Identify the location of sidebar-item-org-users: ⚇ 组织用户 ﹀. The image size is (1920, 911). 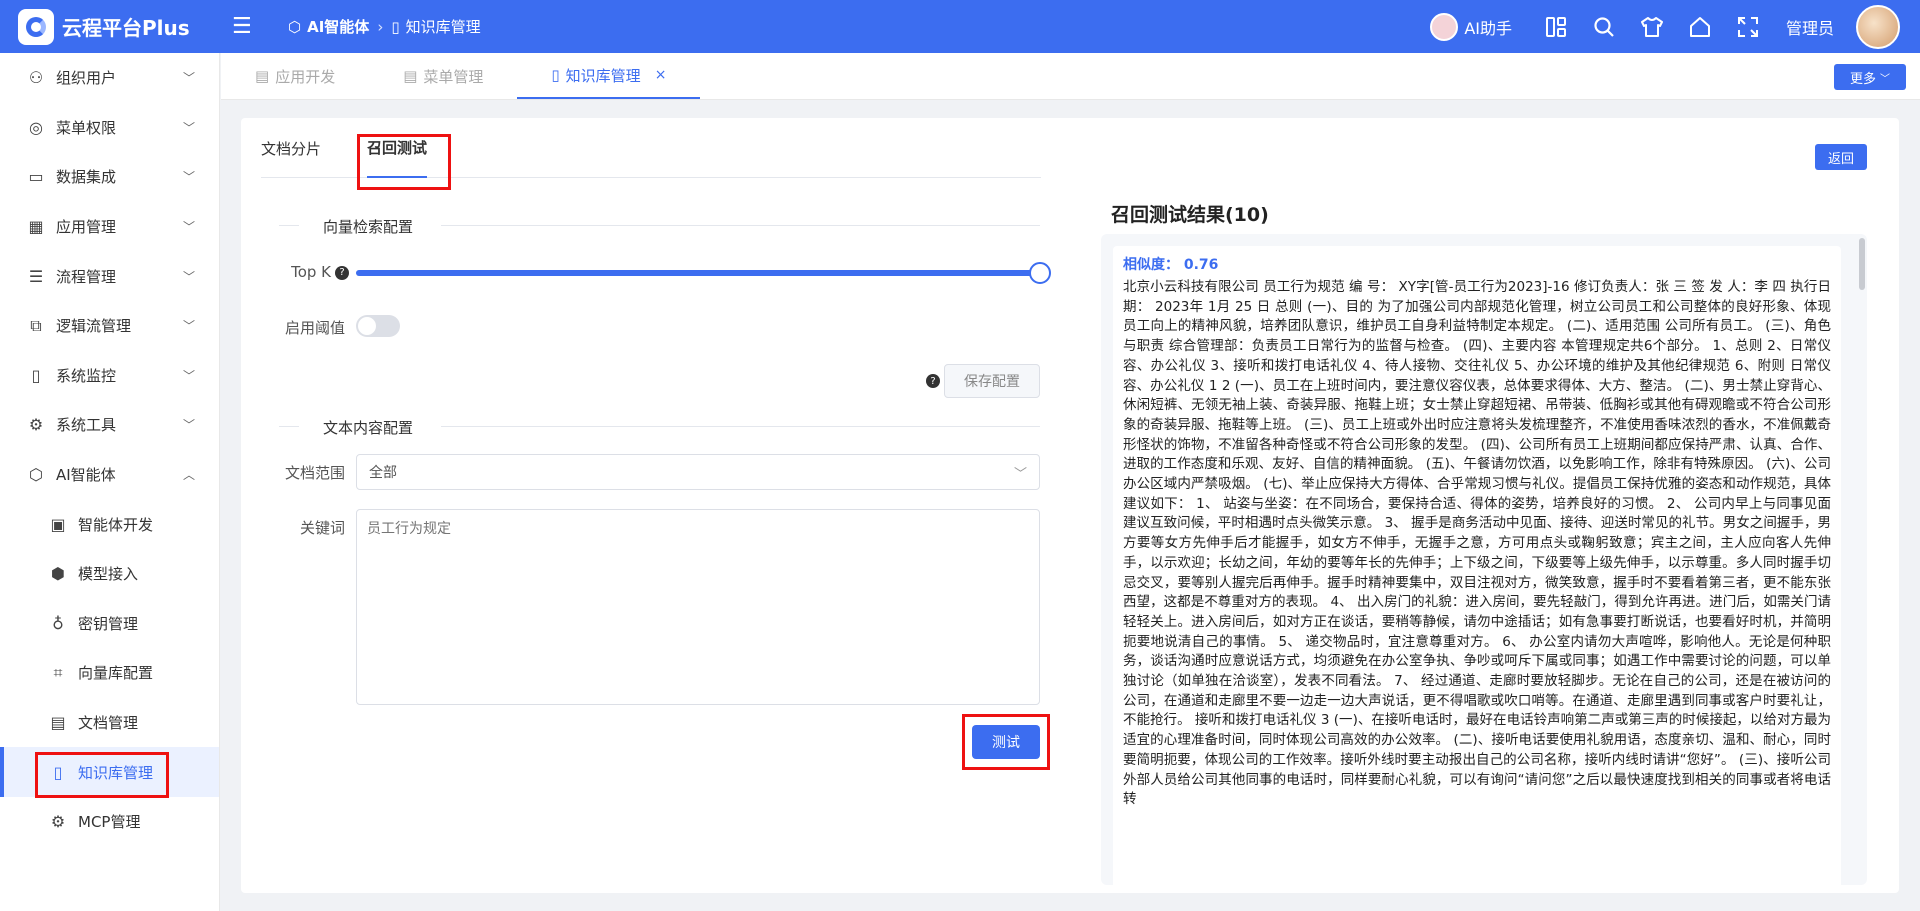
(109, 78).